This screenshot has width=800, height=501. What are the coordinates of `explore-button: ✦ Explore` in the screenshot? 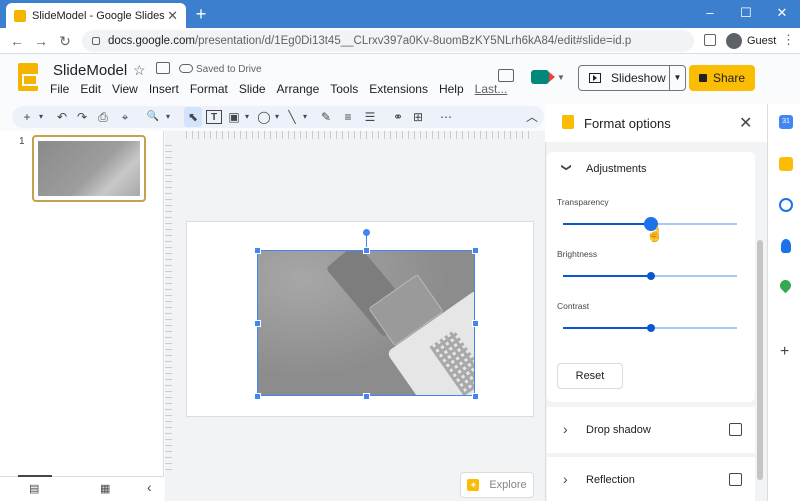 It's located at (497, 485).